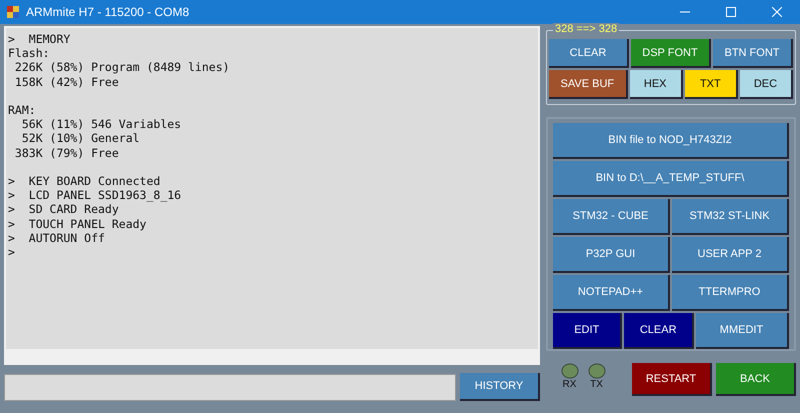  What do you see at coordinates (672, 379) in the screenshot?
I see `action-button: RESTART` at bounding box center [672, 379].